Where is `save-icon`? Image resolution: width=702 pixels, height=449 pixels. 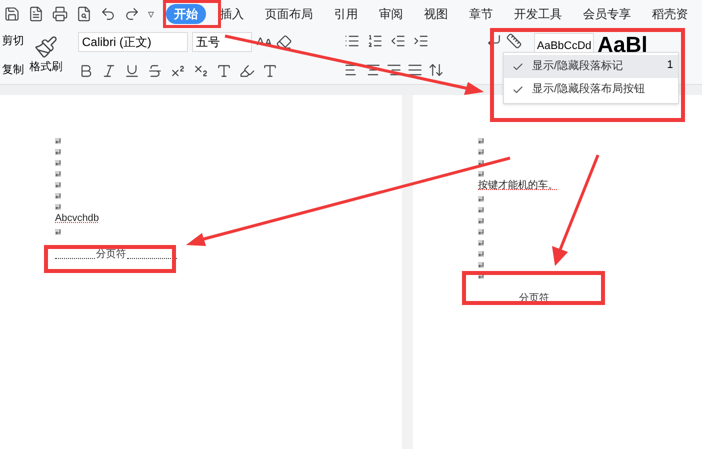 save-icon is located at coordinates (12, 14).